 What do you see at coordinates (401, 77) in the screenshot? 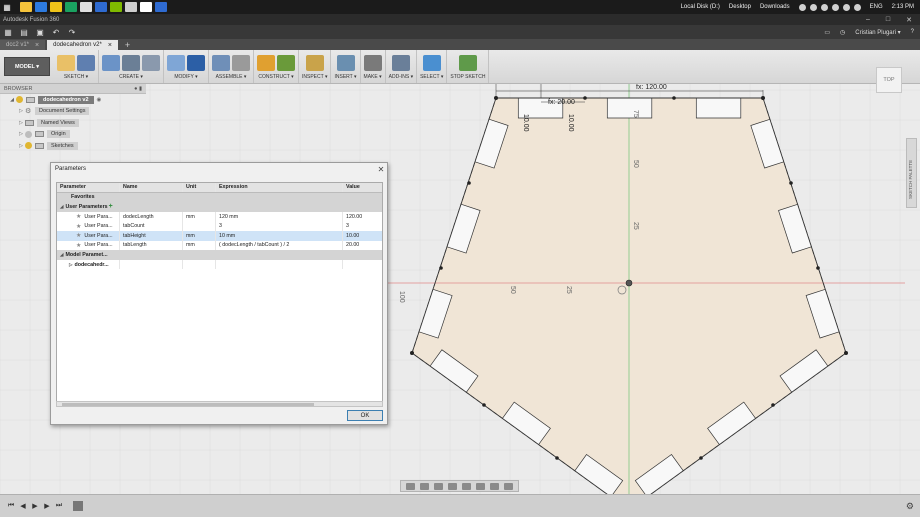
I see `toolbar-group-label: ADD-INS ▾` at bounding box center [401, 77].